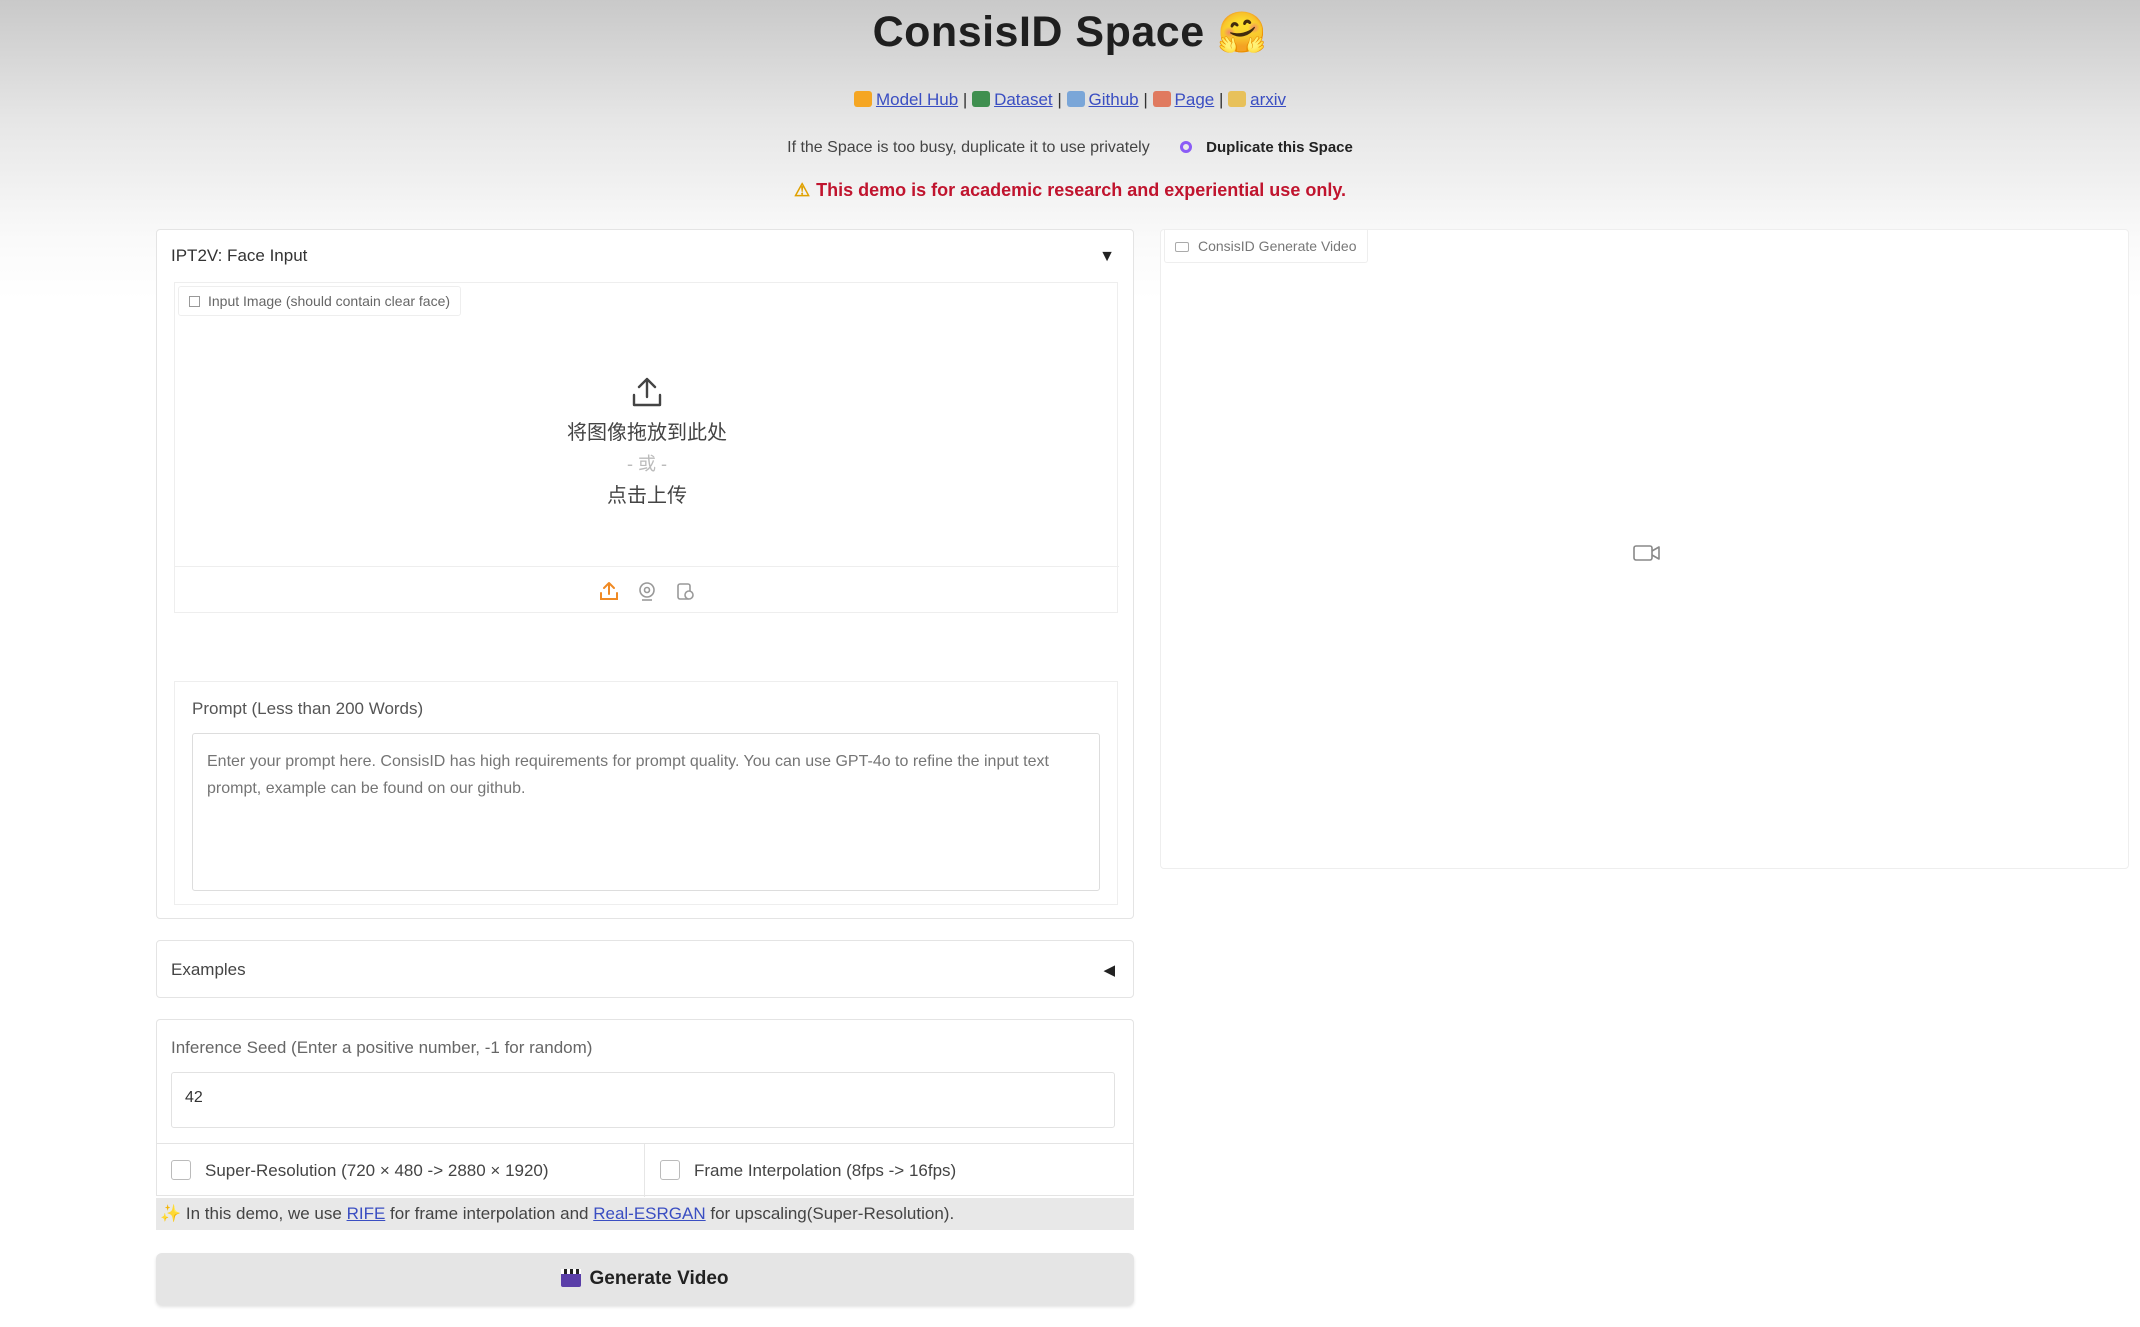  I want to click on webcam-icon, so click(647, 591).